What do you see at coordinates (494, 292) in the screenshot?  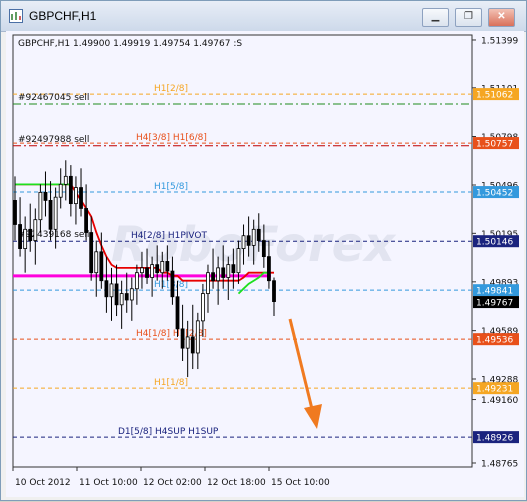 I see `price-badge-label: 1.49841` at bounding box center [494, 292].